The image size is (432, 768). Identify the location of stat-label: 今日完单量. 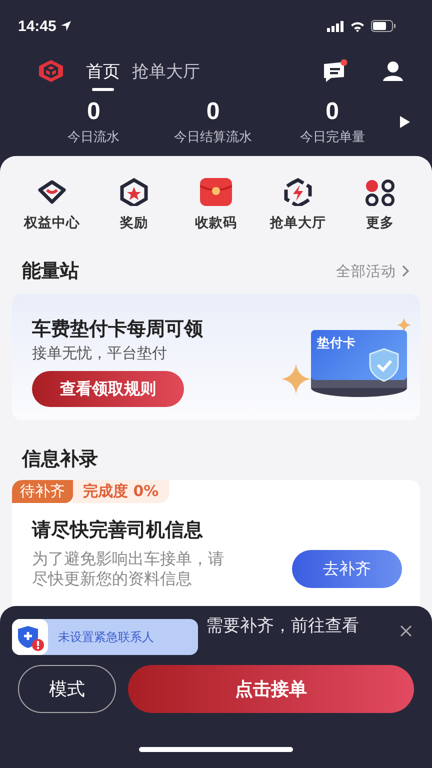
(332, 137).